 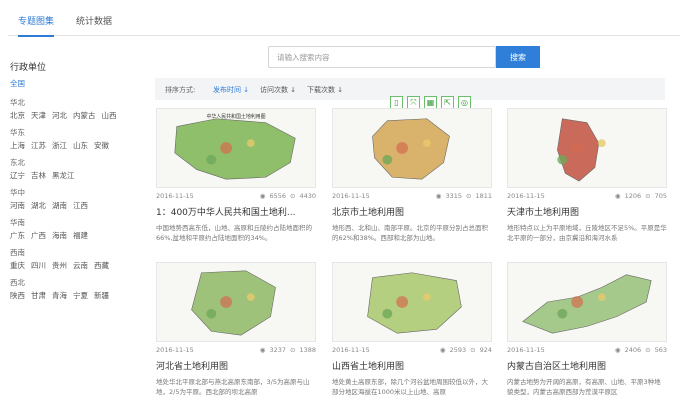 What do you see at coordinates (236, 365) in the screenshot?
I see `card-title: 河北省土地利用图` at bounding box center [236, 365].